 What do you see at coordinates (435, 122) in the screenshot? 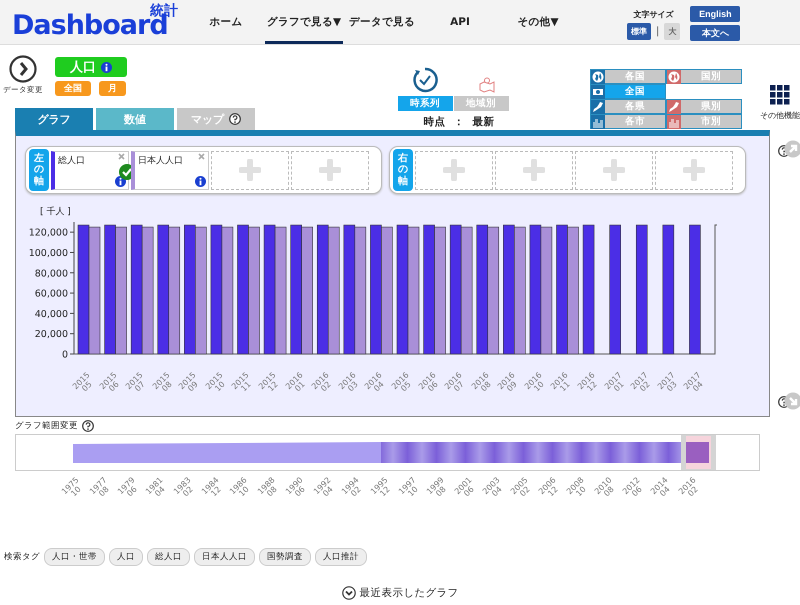
I see `time-point-label: 時点` at bounding box center [435, 122].